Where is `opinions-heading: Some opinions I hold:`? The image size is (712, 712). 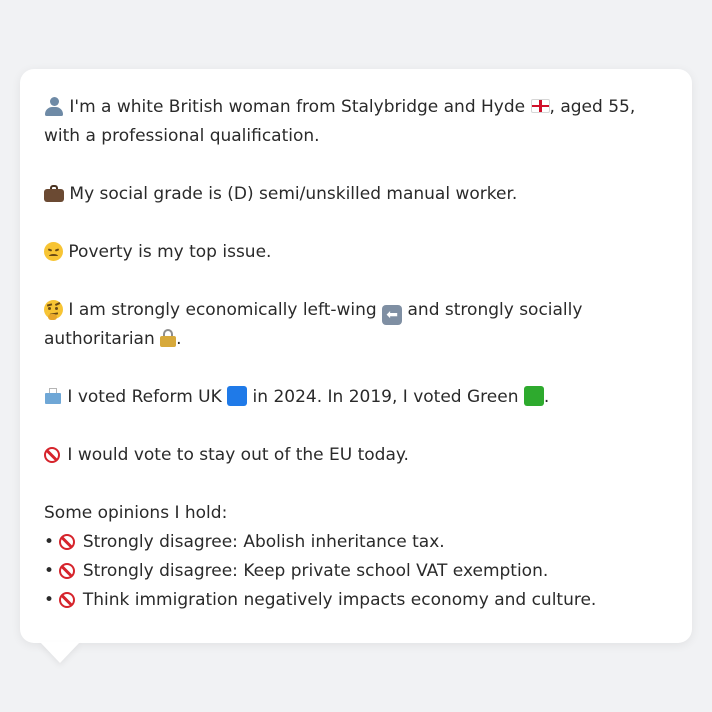
opinions-heading: Some opinions I hold: is located at coordinates (136, 513).